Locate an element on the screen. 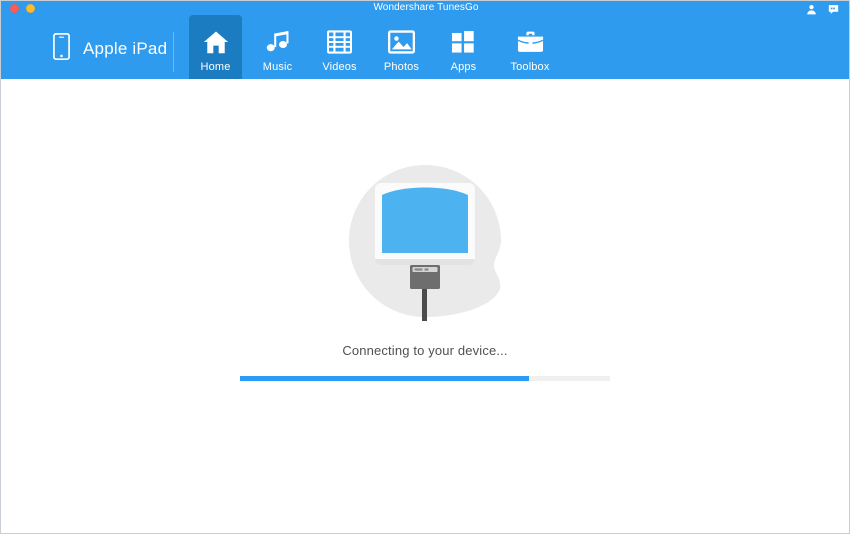  tab-photos: Photos is located at coordinates (401, 47).